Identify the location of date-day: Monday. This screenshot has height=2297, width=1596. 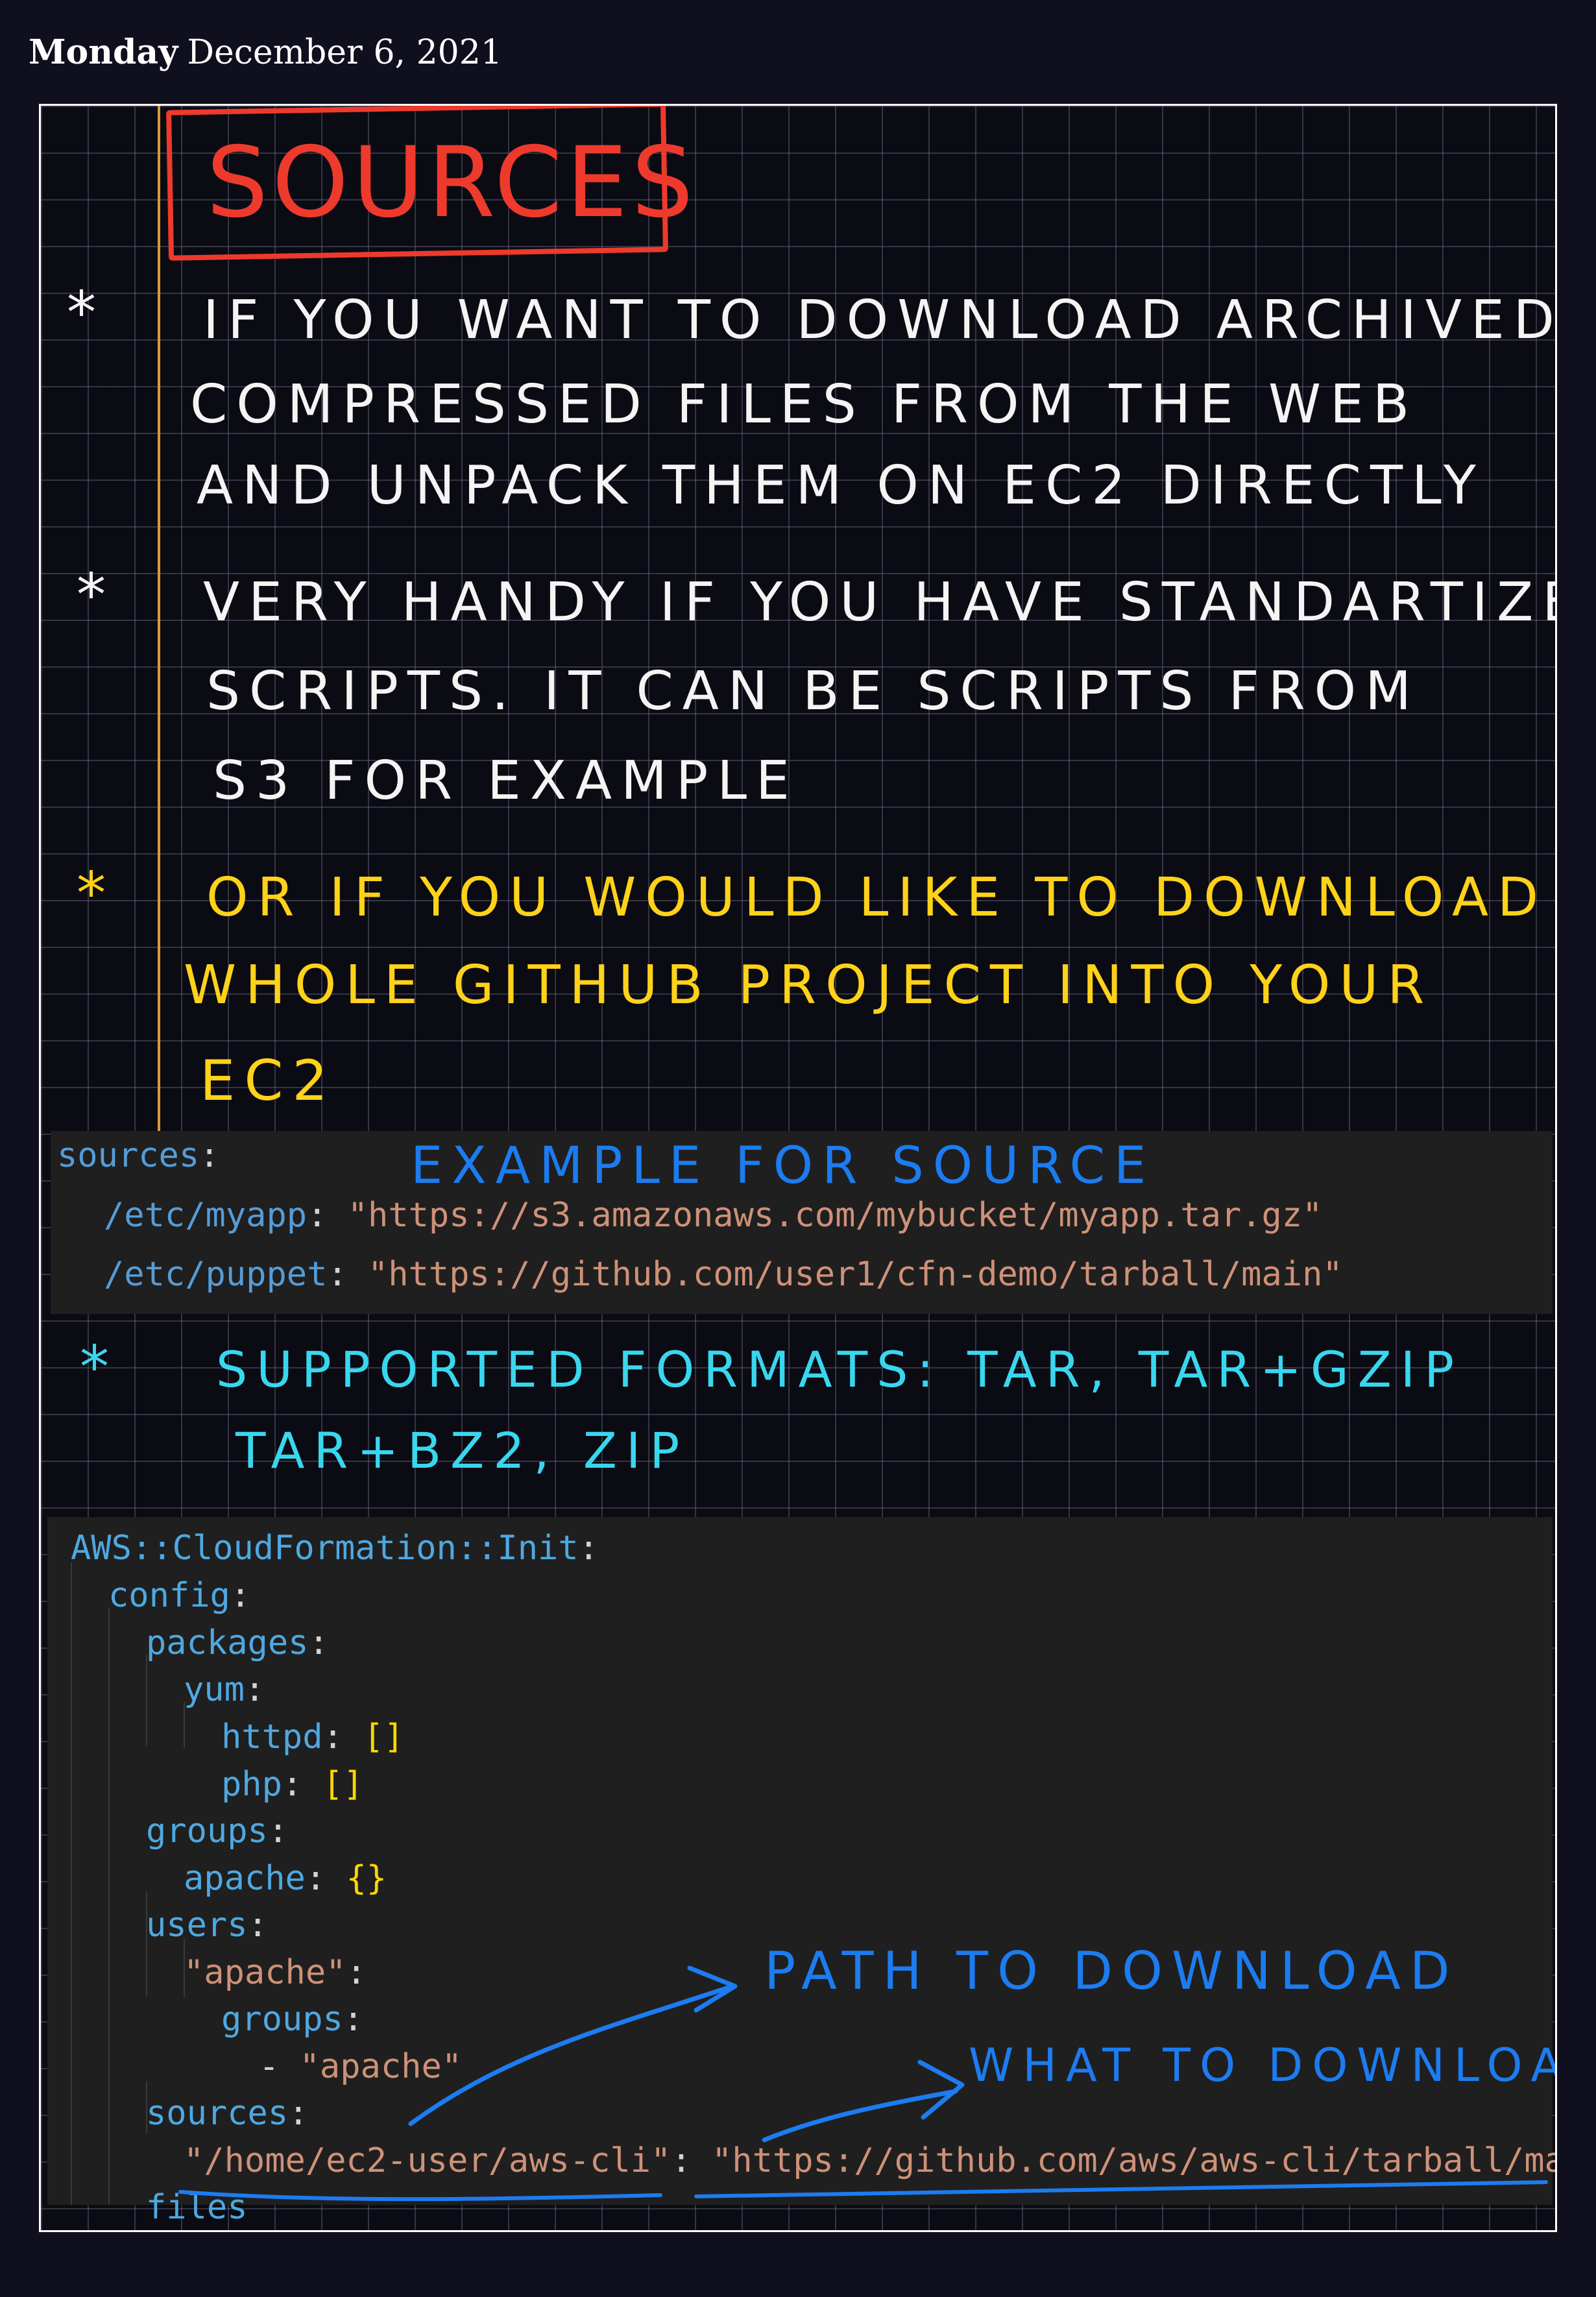
(103, 52).